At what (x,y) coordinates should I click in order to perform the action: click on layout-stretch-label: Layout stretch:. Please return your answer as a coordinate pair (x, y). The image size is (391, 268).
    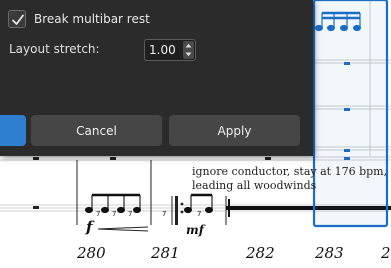
    Looking at the image, I should click on (54, 49).